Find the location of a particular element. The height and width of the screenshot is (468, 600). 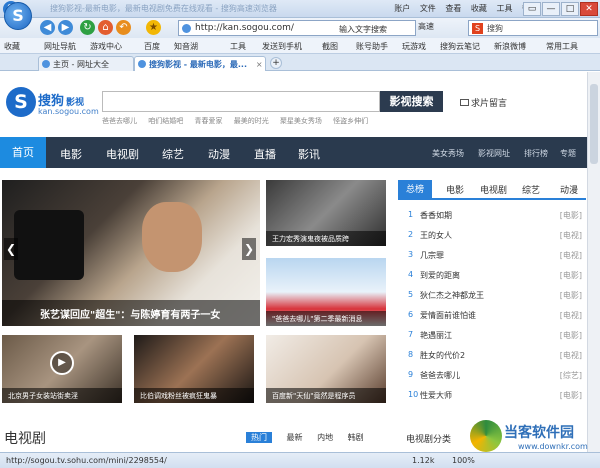

nav-ranking: 排行榜 is located at coordinates (536, 153).